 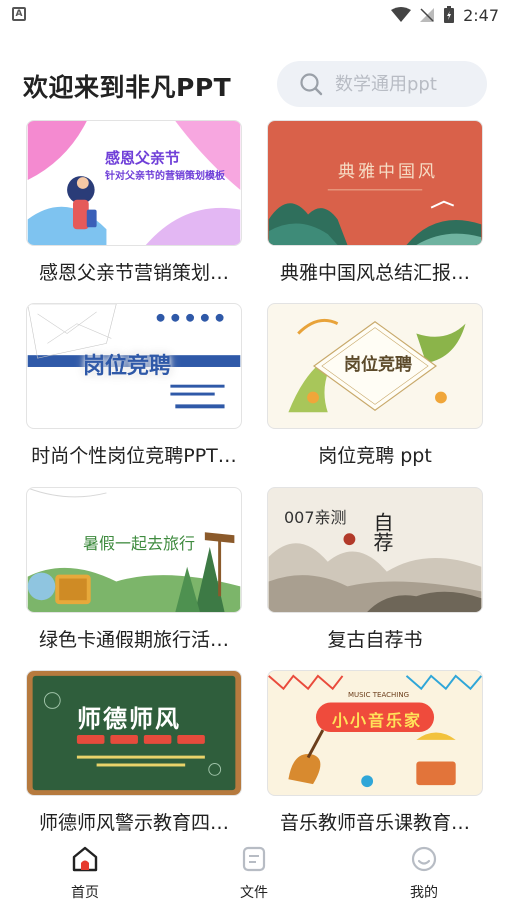 What do you see at coordinates (19, 14) in the screenshot?
I see `notification-badge-icon: A` at bounding box center [19, 14].